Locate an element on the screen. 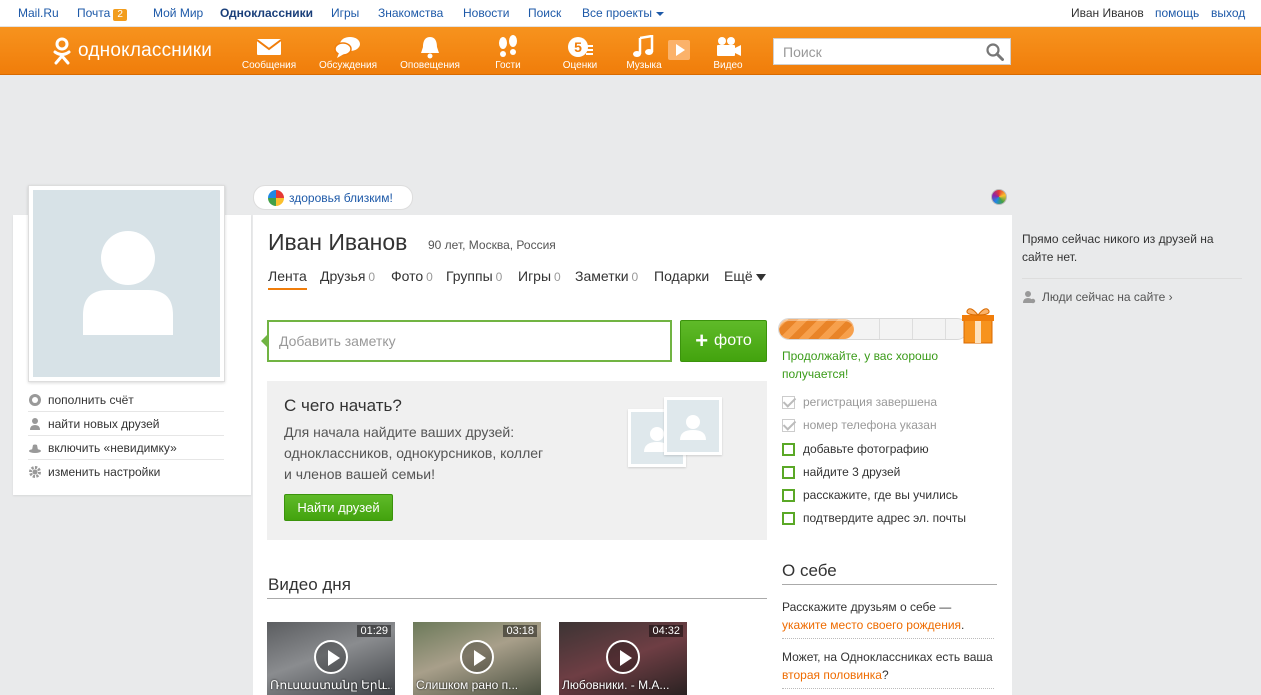  moi-mir-link: Мой Мир is located at coordinates (178, 13).